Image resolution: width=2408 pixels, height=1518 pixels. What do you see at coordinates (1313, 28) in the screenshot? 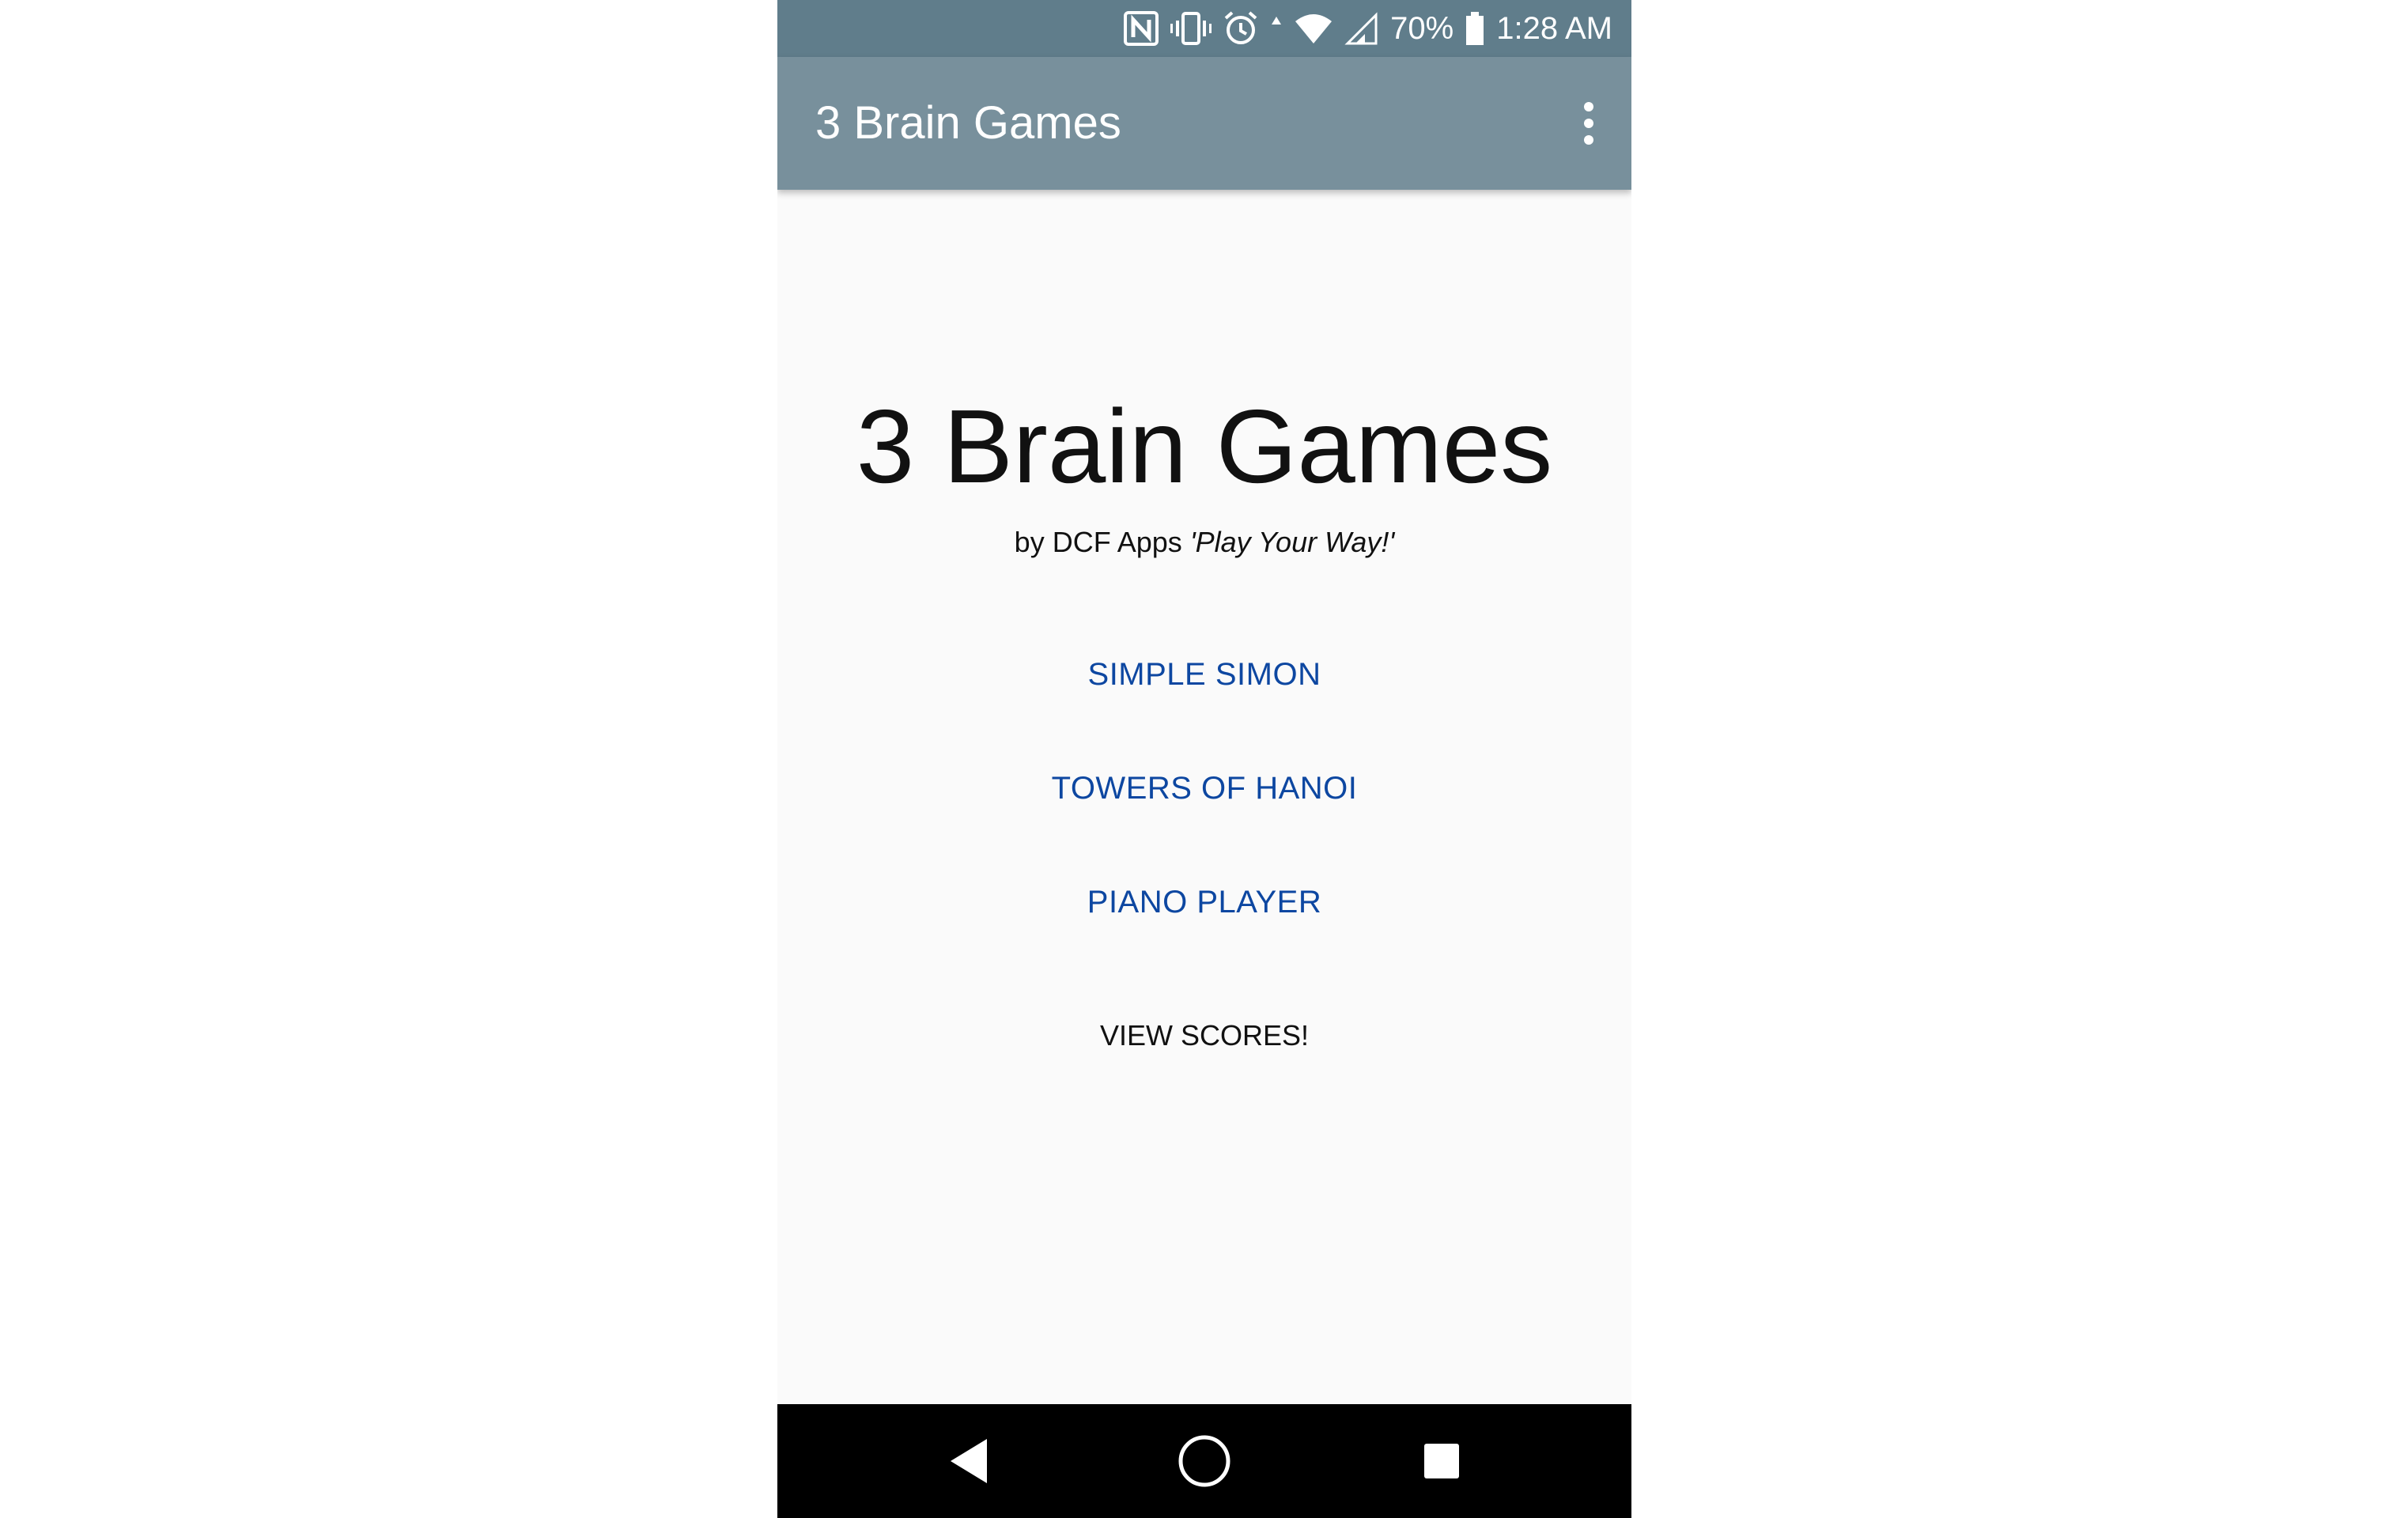
I see `wifi-icon` at bounding box center [1313, 28].